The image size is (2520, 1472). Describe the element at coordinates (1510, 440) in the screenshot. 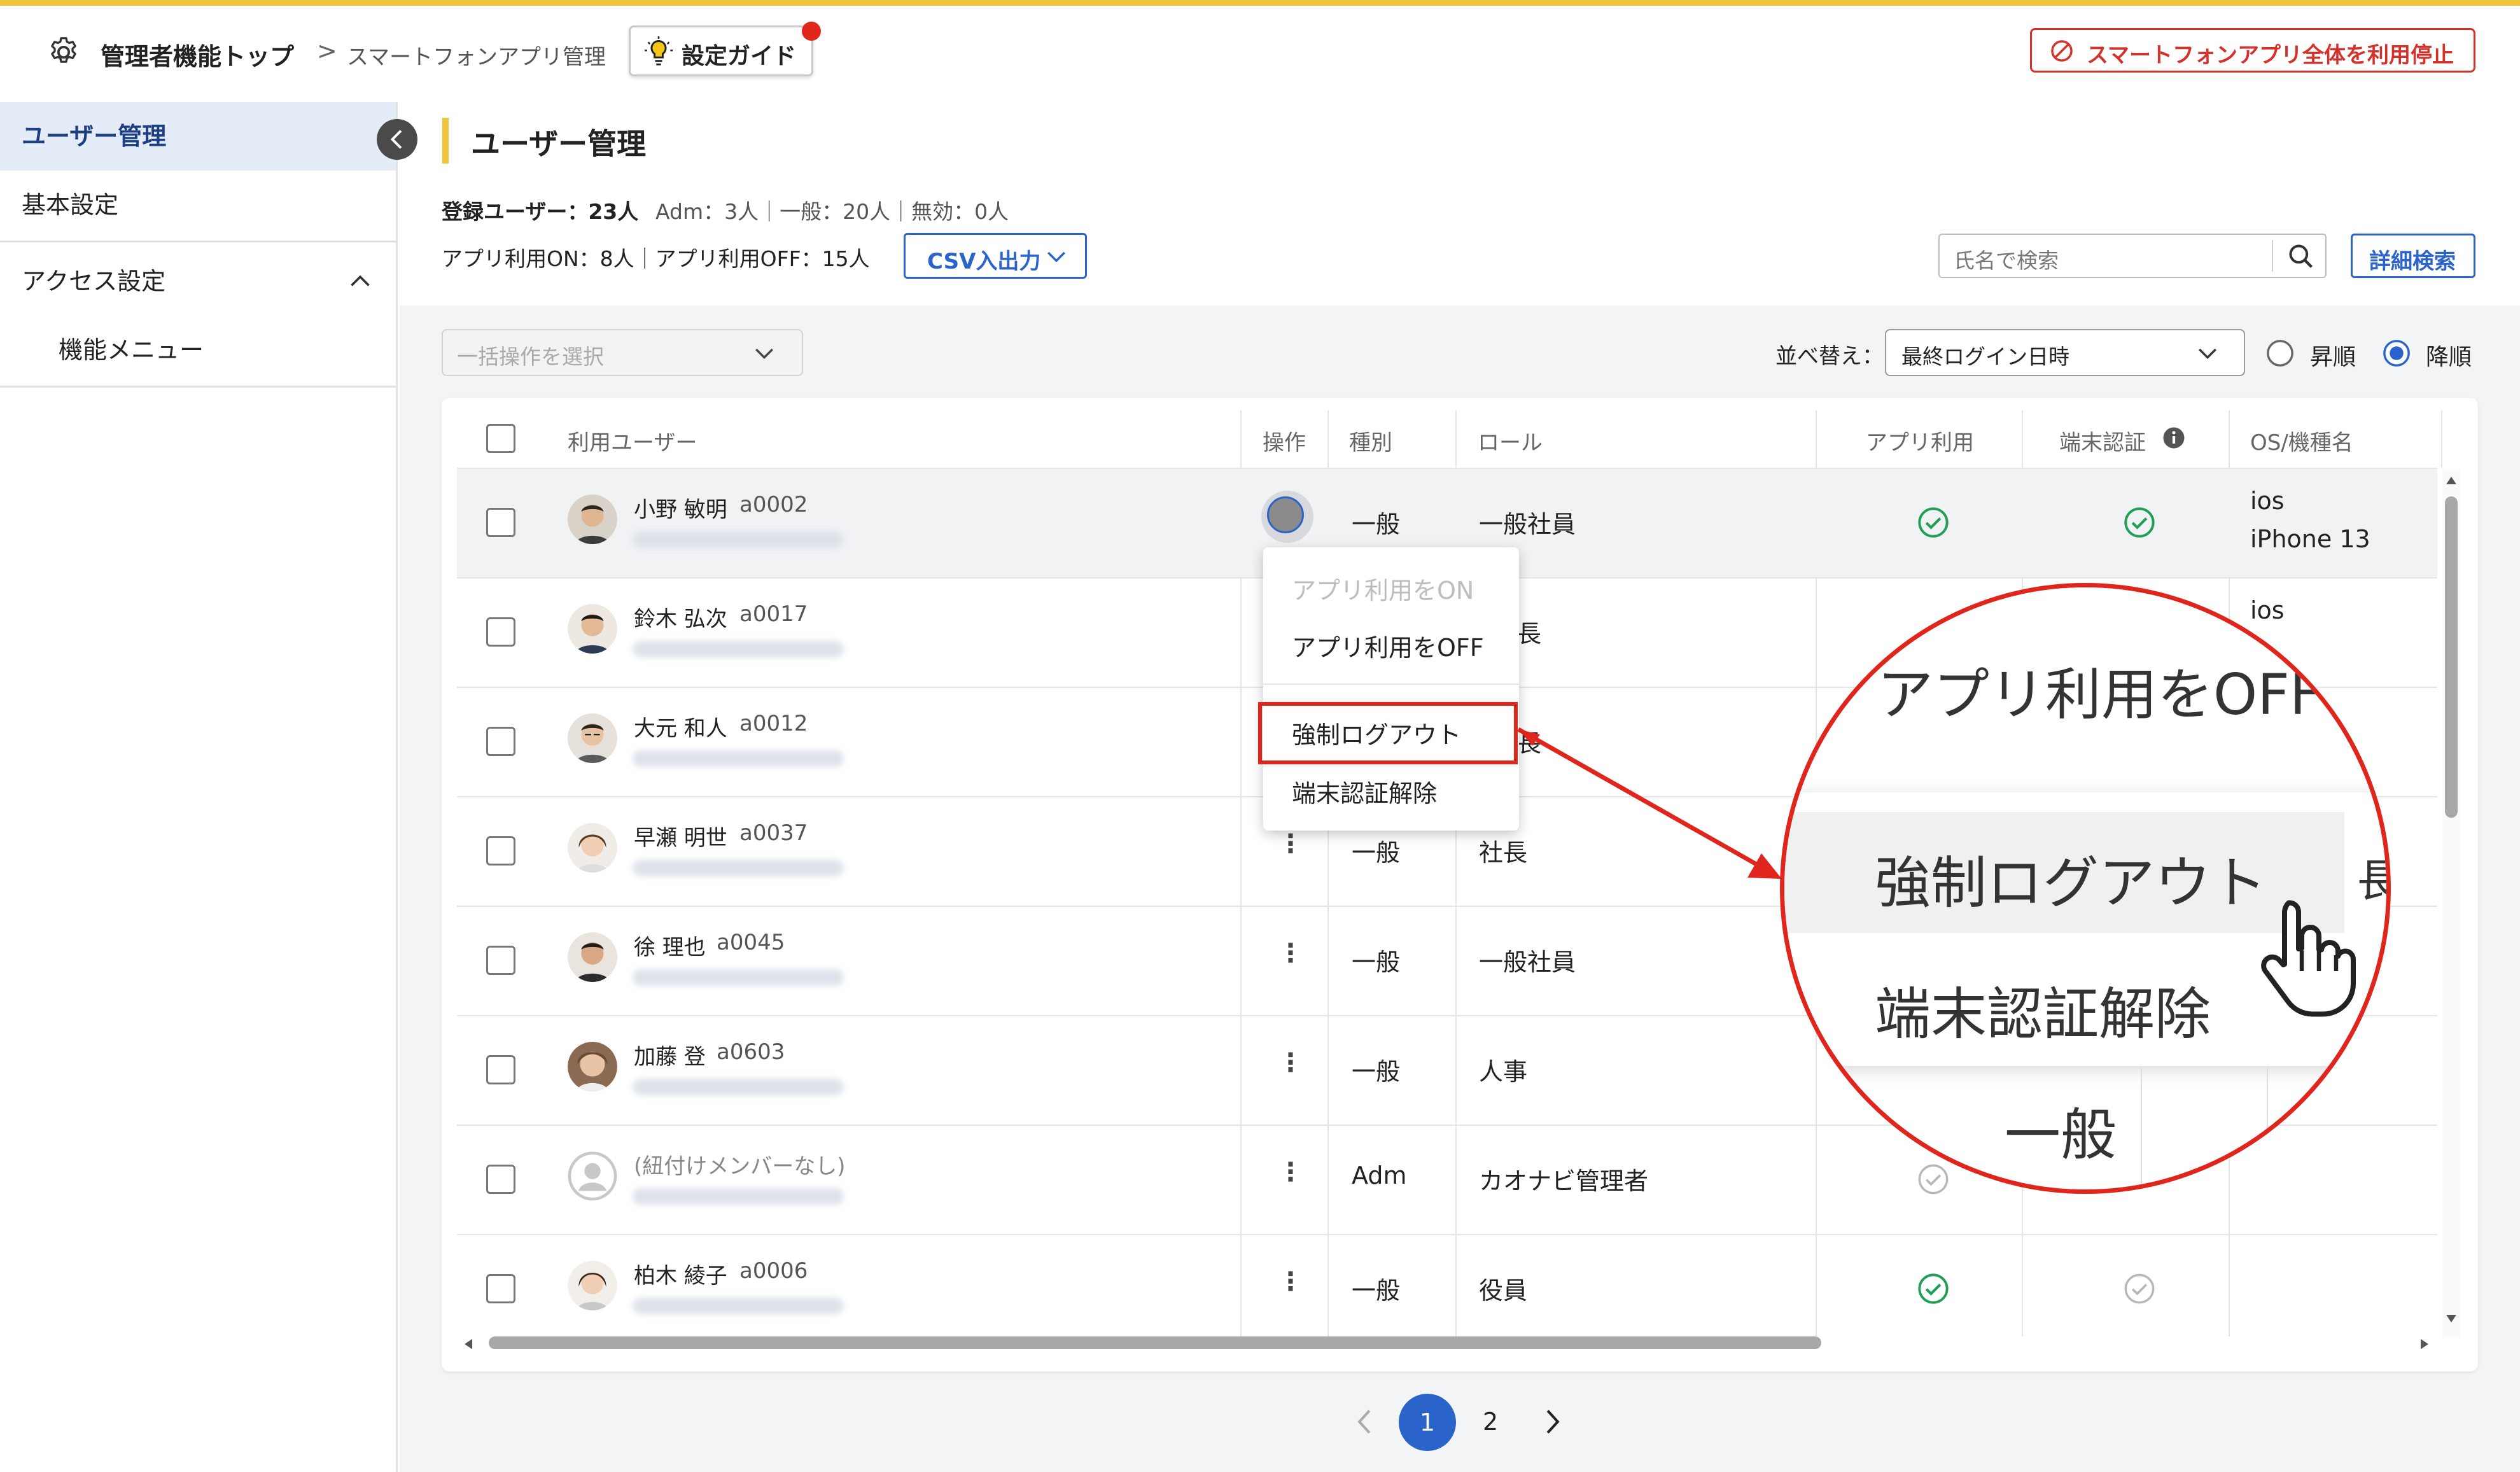

I see `header-role: ロール` at that location.